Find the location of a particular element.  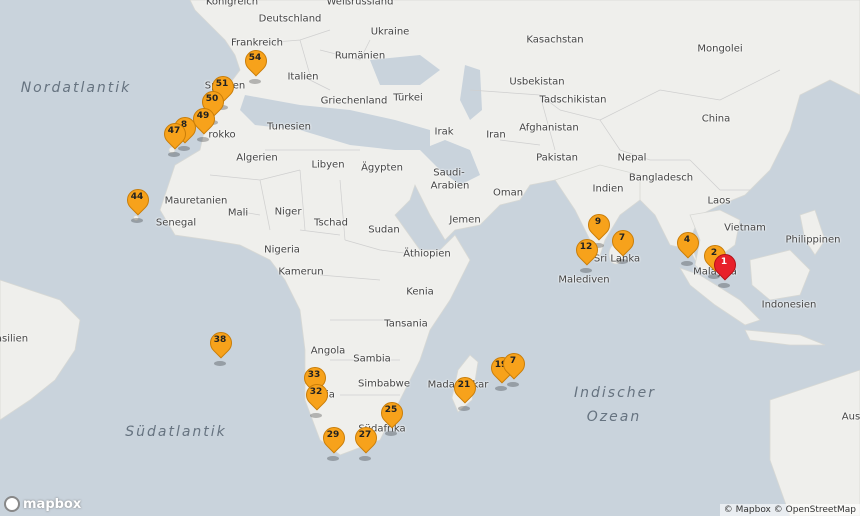

marker-label: 50 is located at coordinates (212, 99).